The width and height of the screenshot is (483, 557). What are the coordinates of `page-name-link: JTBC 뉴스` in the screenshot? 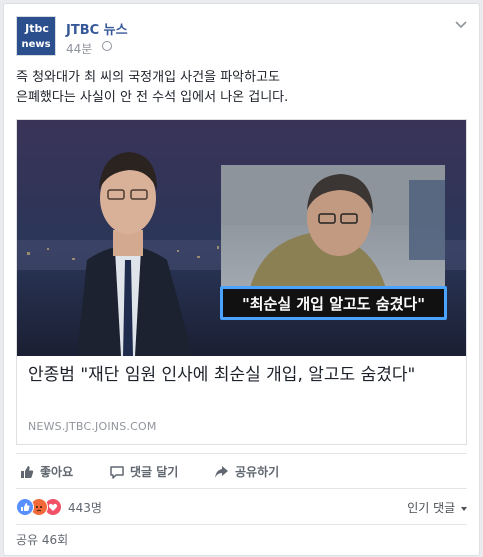 It's located at (97, 28).